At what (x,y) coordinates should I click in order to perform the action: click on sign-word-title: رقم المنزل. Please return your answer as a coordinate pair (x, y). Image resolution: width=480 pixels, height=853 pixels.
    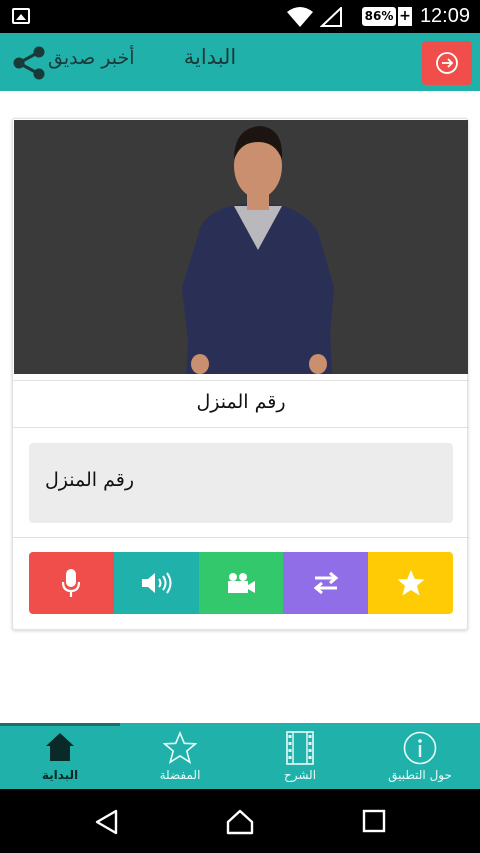
    Looking at the image, I should click on (241, 402).